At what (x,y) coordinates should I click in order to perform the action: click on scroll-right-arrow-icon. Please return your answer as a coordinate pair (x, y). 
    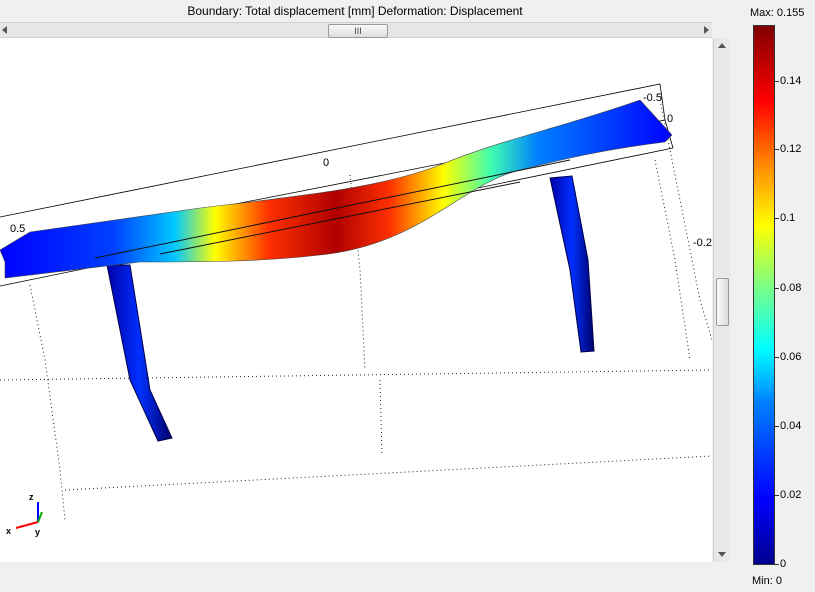
    Looking at the image, I should click on (706, 30).